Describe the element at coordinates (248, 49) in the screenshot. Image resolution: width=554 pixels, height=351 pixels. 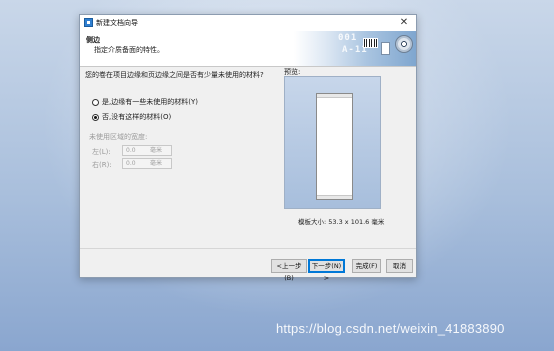
I see `wizard-header: 001 A-11 侧边 指定介质备面的特性。` at that location.